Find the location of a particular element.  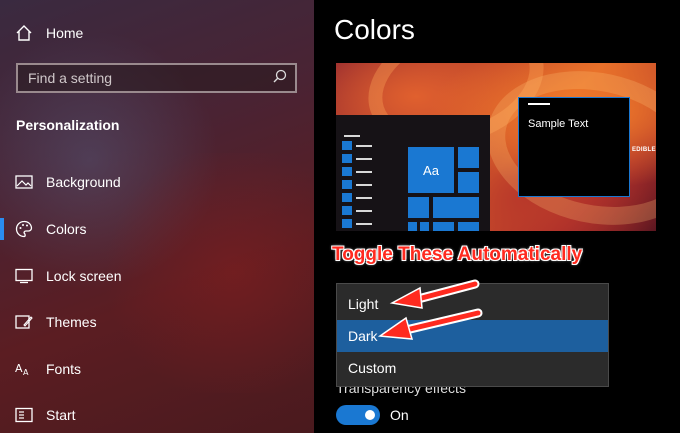

sidebar-item-label: Themes is located at coordinates (71, 322).